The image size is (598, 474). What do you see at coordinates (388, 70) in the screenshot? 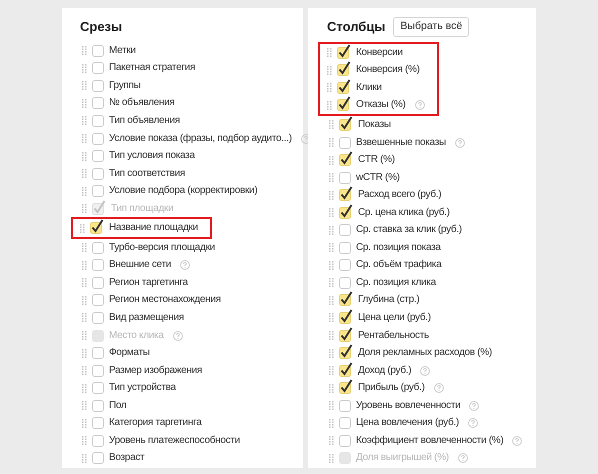
I see `option-label: Конверсия (%)` at bounding box center [388, 70].